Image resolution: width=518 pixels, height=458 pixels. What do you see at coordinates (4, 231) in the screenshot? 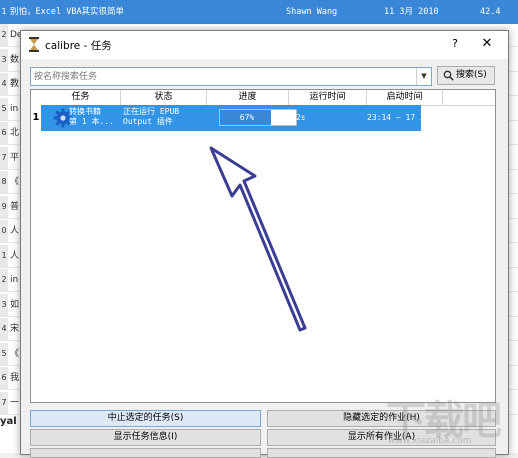
I see `row-number: 0` at bounding box center [4, 231].